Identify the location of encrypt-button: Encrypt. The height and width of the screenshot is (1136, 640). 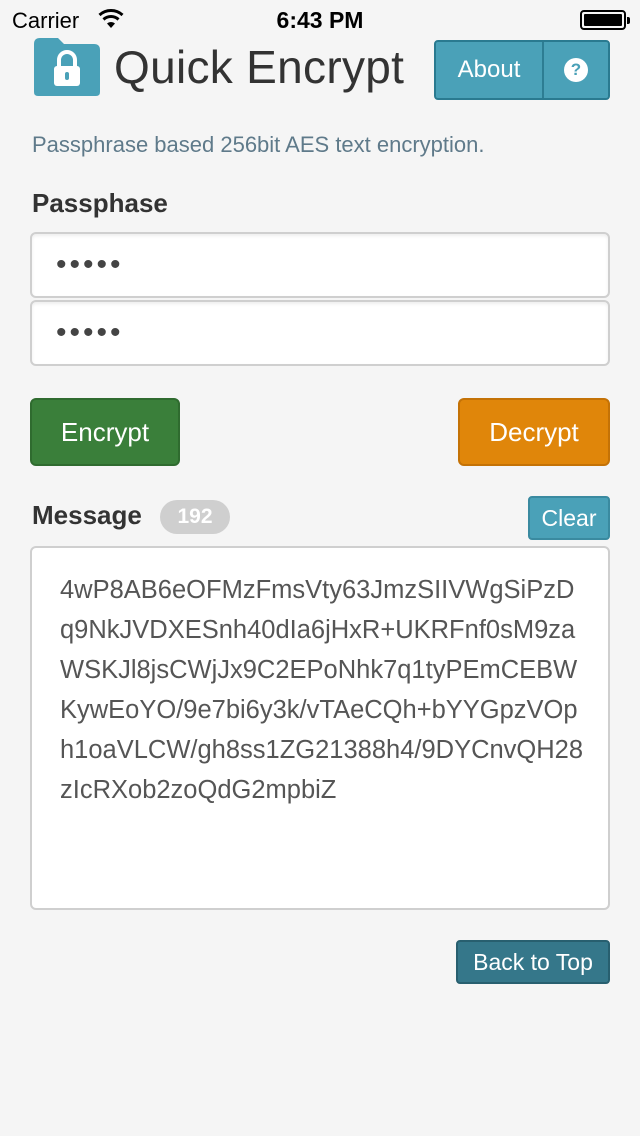
(105, 432).